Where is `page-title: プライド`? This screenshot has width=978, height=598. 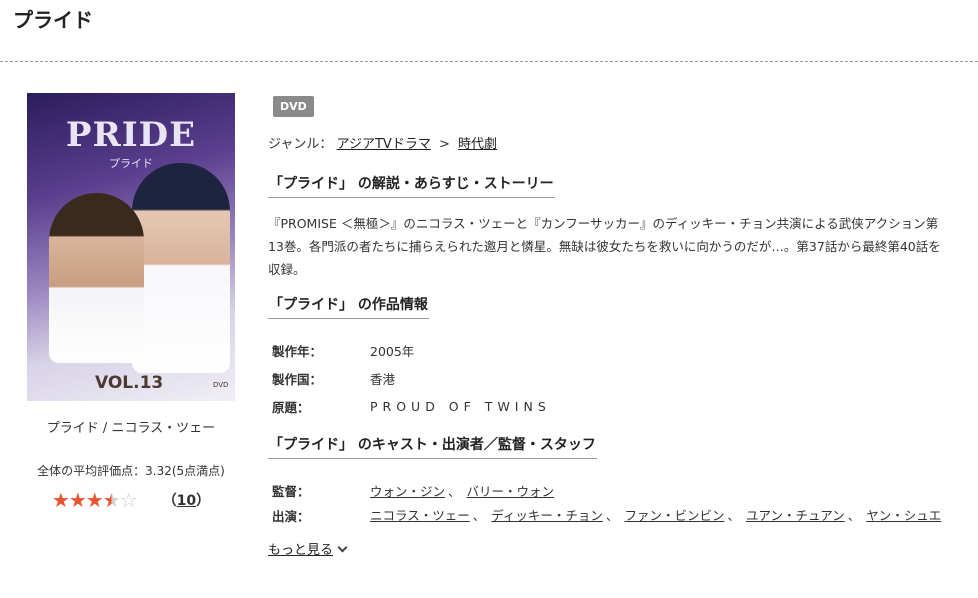 page-title: プライド is located at coordinates (53, 20).